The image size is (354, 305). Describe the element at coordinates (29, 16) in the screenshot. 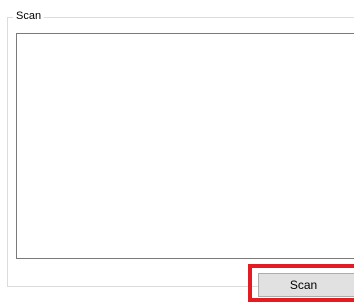

I see `scan-group-title: Scan` at that location.